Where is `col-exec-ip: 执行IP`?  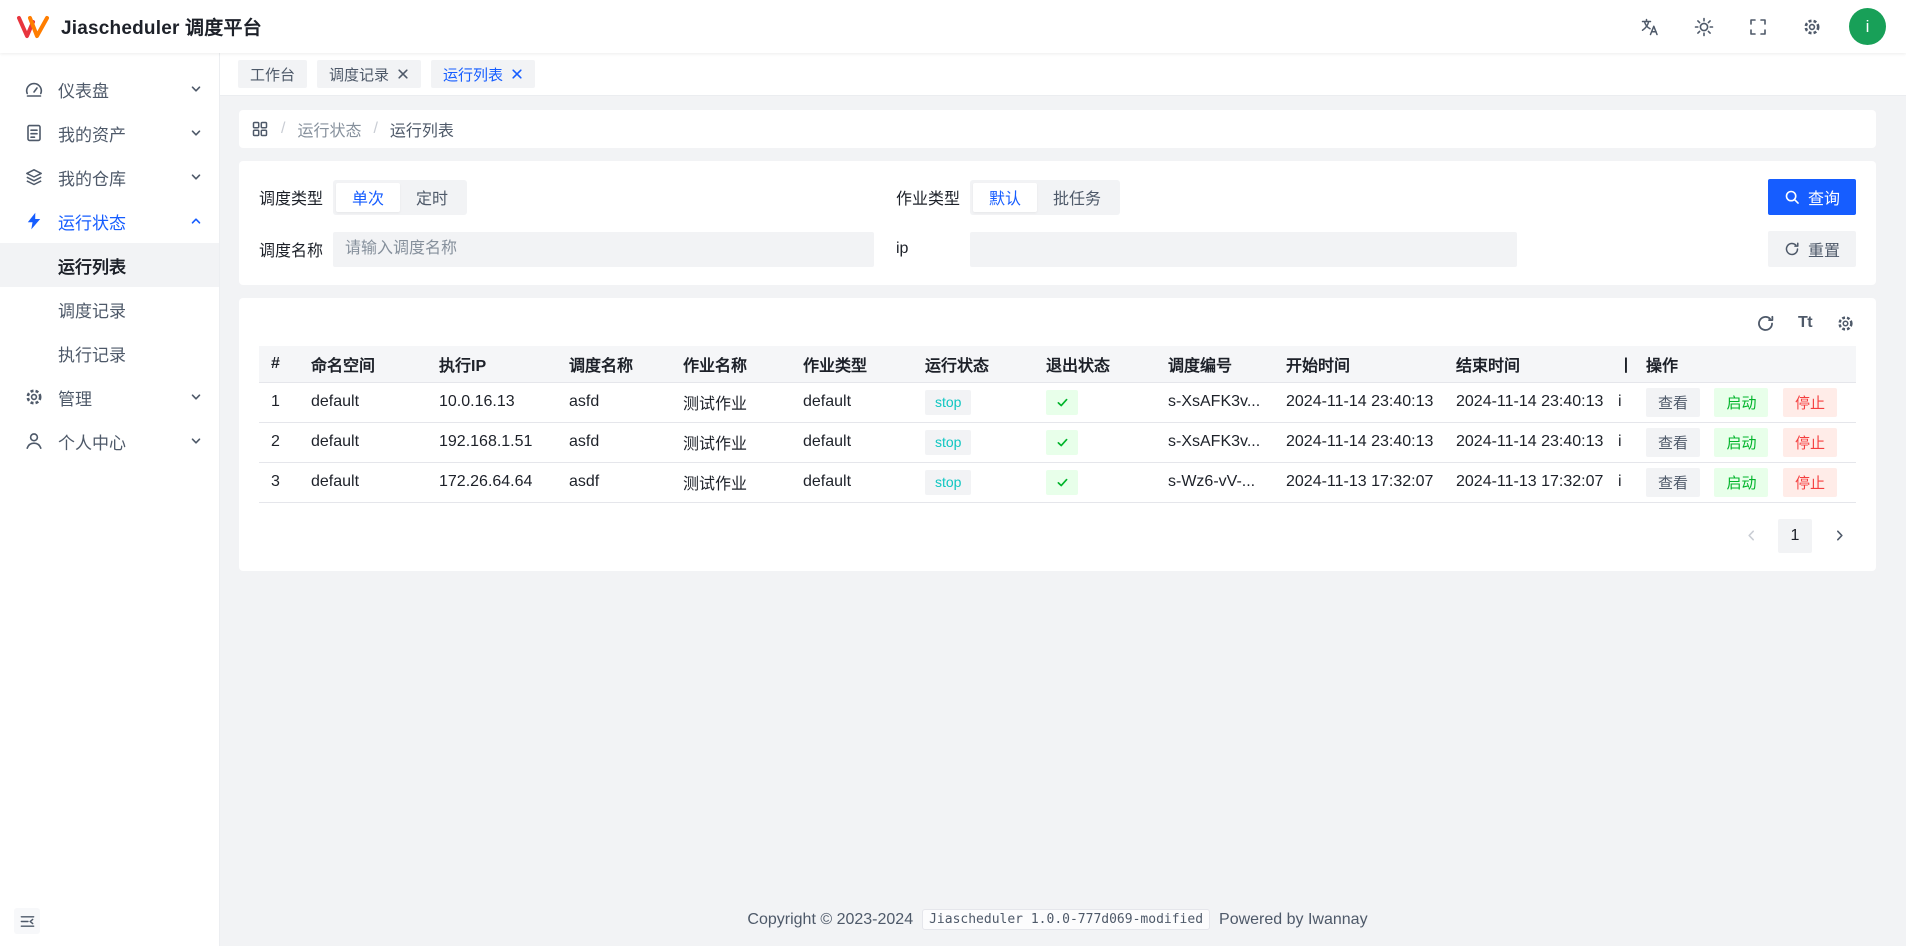 col-exec-ip: 执行IP is located at coordinates (492, 364).